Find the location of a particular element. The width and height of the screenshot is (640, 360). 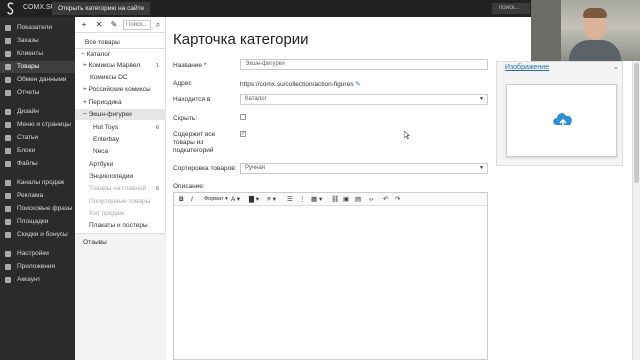

category-item-bestsellers: Хит продаж is located at coordinates (106, 213).